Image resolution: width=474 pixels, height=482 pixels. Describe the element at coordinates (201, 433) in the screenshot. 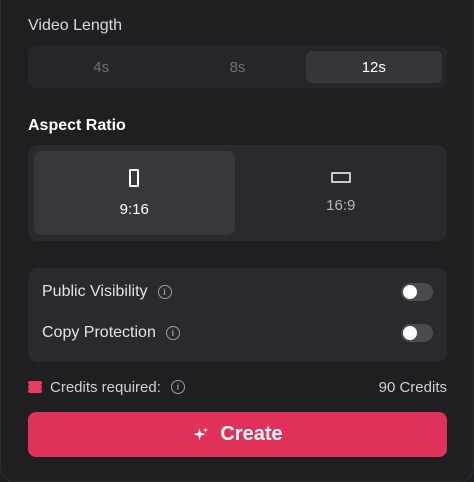

I see `sparkle-icon` at that location.